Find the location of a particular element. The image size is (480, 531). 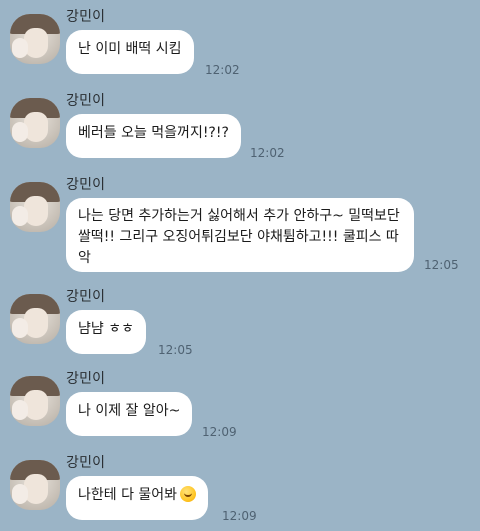

message-bubble: 난 이미 배떡 시킴 is located at coordinates (130, 52).